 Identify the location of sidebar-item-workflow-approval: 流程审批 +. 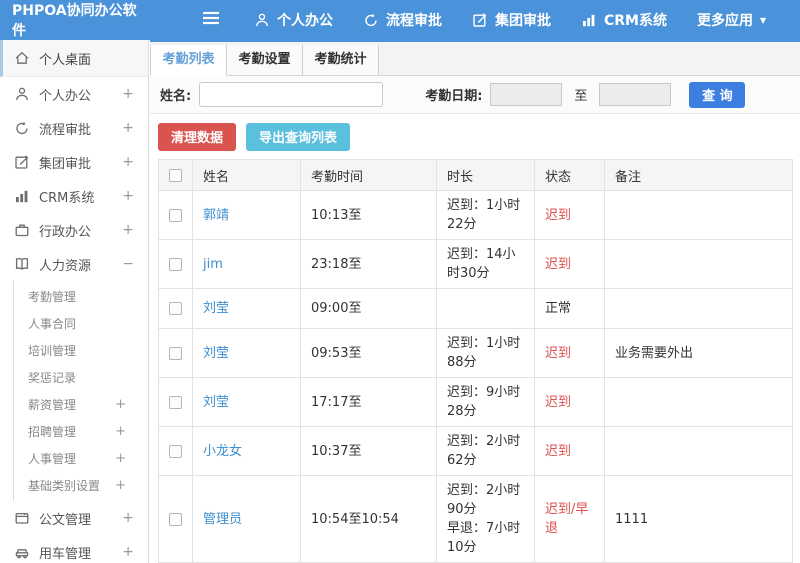
(74, 128).